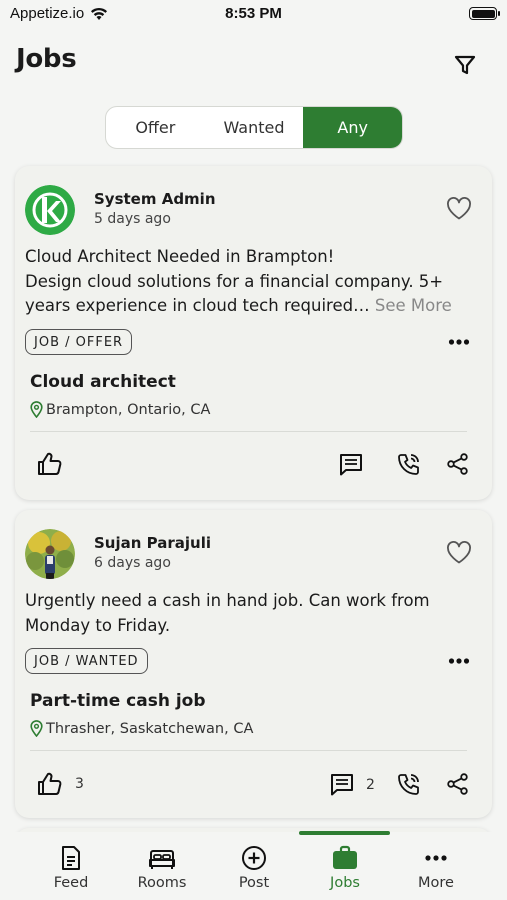  I want to click on segment-wanted: Wanted, so click(254, 127).